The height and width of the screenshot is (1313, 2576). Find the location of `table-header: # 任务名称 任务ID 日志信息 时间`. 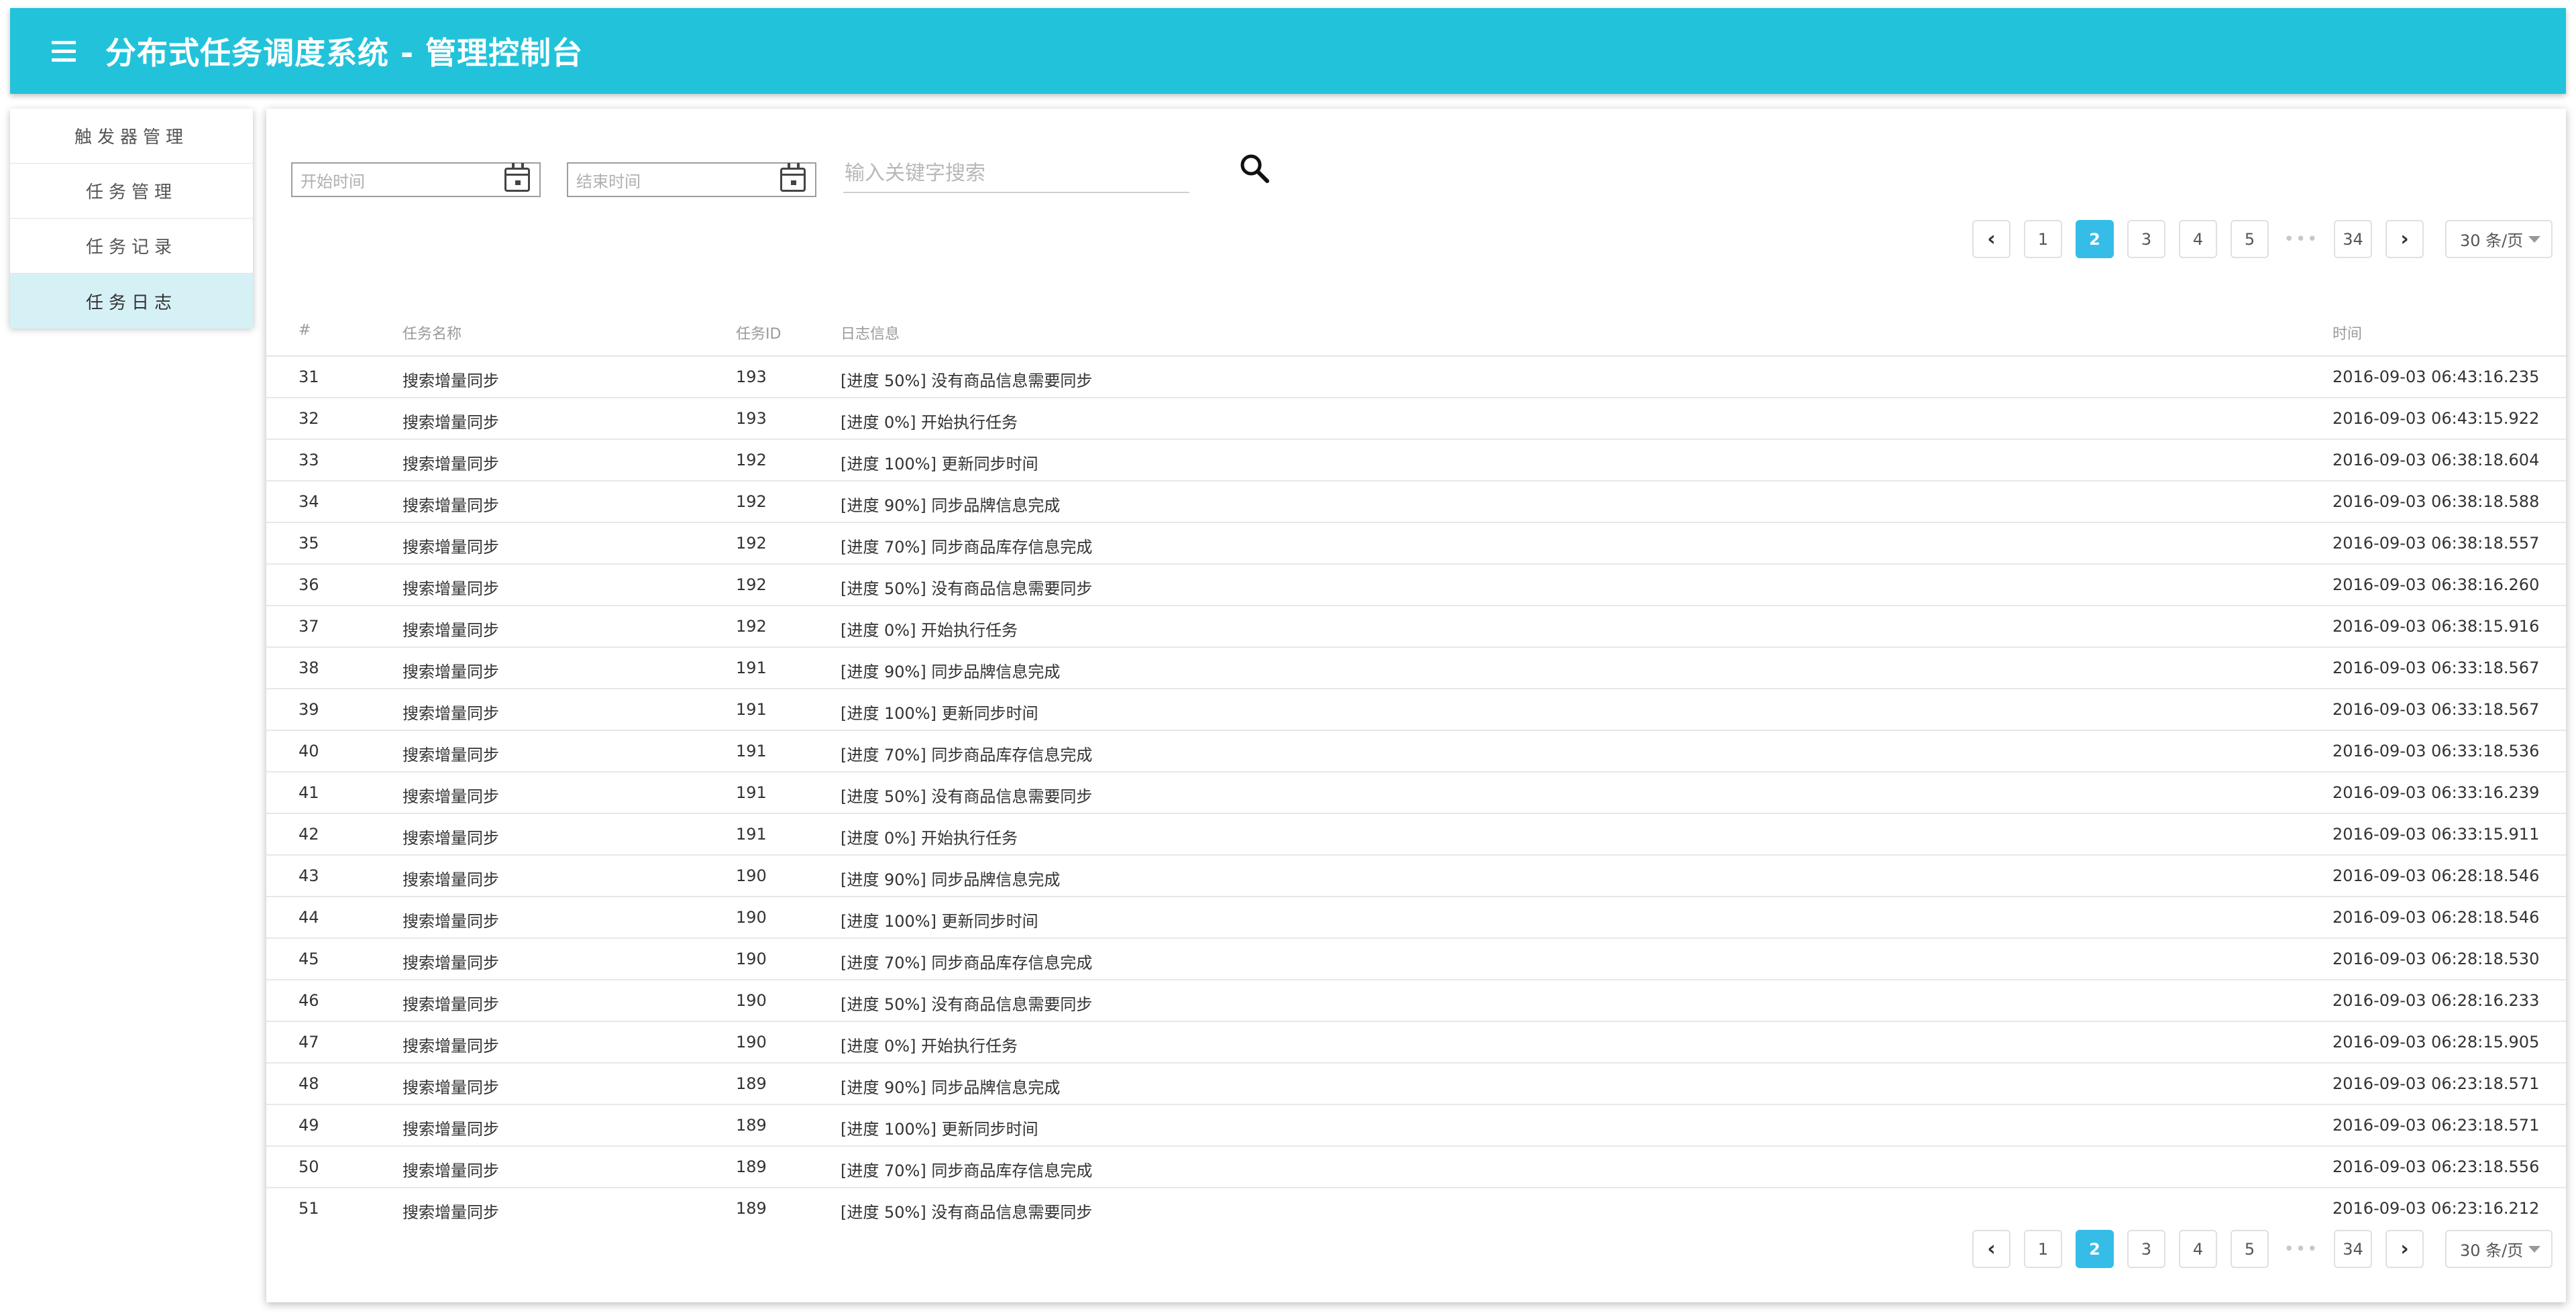

table-header: # 任务名称 任务ID 日志信息 时间 is located at coordinates (1416, 329).